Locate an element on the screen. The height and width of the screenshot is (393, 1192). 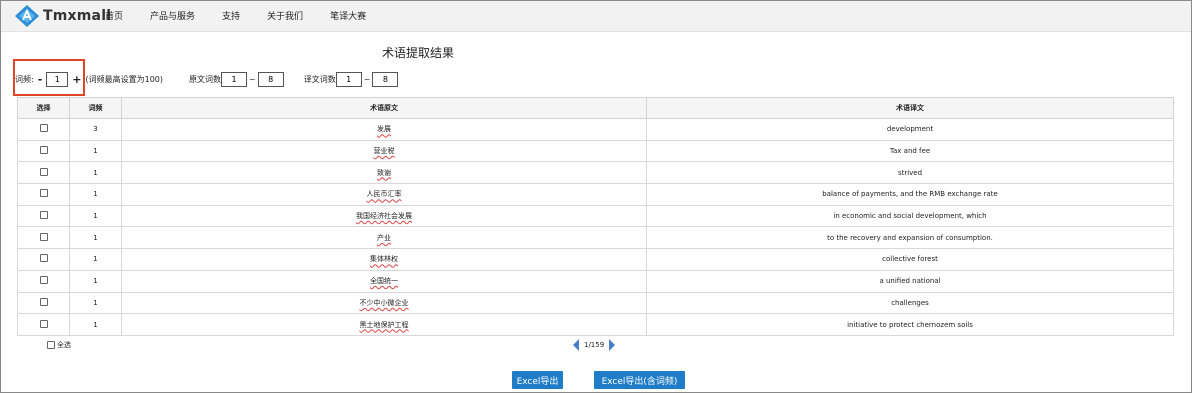
page-indicator: 1/159 is located at coordinates (594, 345).